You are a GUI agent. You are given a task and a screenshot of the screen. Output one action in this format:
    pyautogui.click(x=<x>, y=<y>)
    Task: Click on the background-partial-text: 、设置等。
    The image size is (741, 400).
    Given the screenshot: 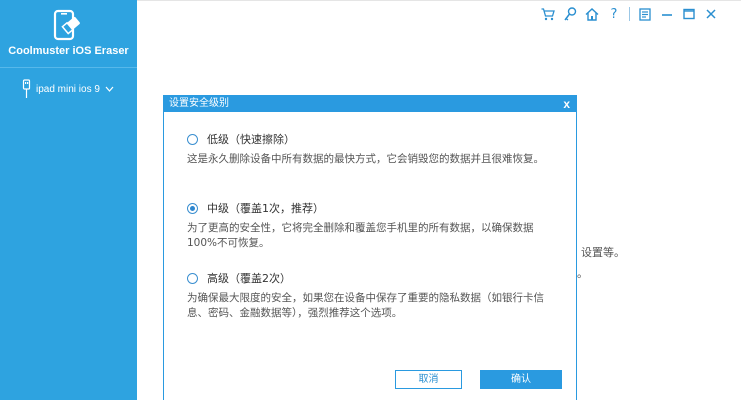 What is the action you would take?
    pyautogui.click(x=597, y=252)
    